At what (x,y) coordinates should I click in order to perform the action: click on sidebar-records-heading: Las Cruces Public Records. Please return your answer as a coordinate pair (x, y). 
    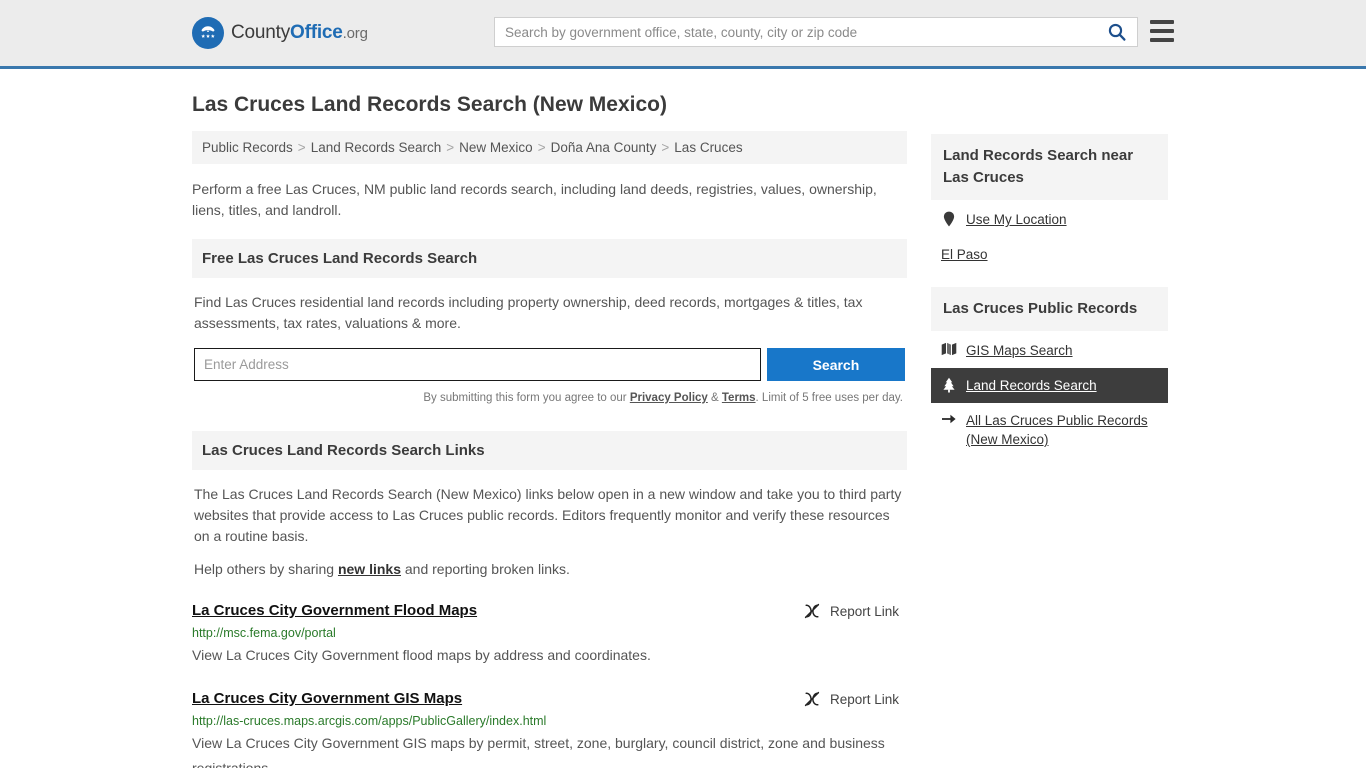
    Looking at the image, I should click on (1049, 309).